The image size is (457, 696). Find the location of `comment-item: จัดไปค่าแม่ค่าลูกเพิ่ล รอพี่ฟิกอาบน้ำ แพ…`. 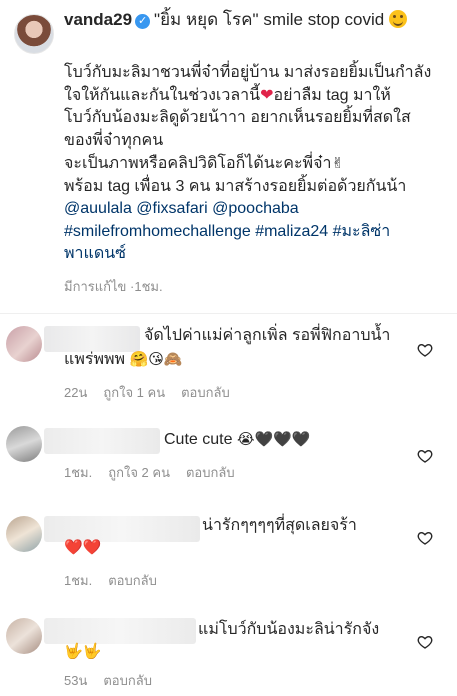

comment-item: จัดไปค่าแม่ค่าลูกเพิ่ล รอพี่ฟิกอาบน้ำ แพ… is located at coordinates (228, 365).